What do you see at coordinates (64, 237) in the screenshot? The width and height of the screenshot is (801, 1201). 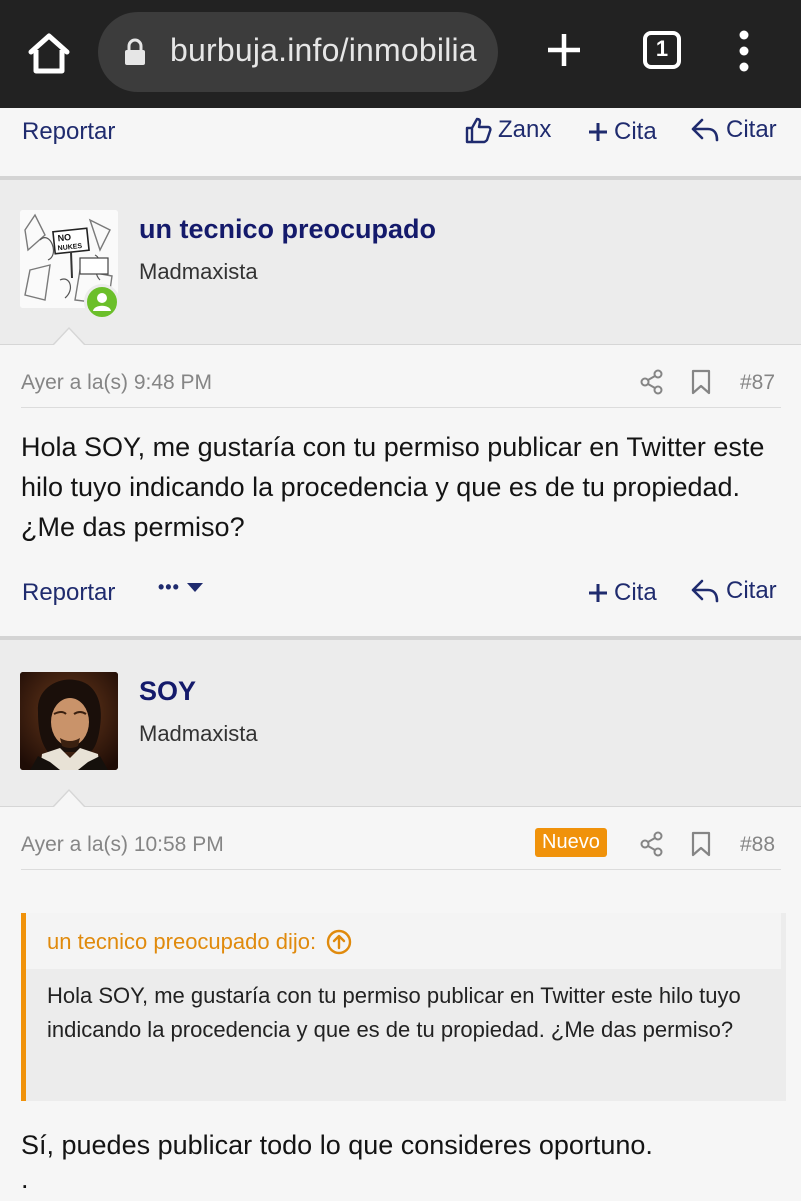 I see `avatar-sign-text: NO` at bounding box center [64, 237].